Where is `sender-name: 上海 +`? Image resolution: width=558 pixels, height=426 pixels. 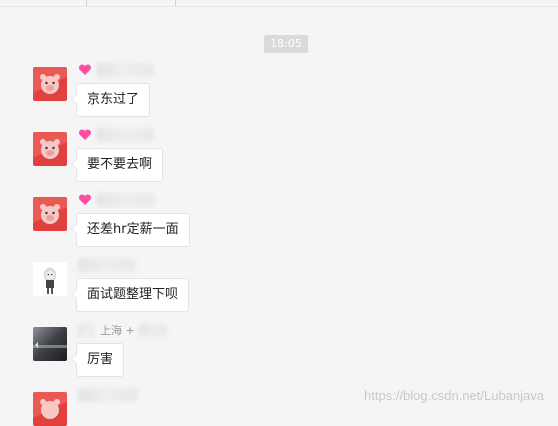 sender-name: 上海 + is located at coordinates (122, 330).